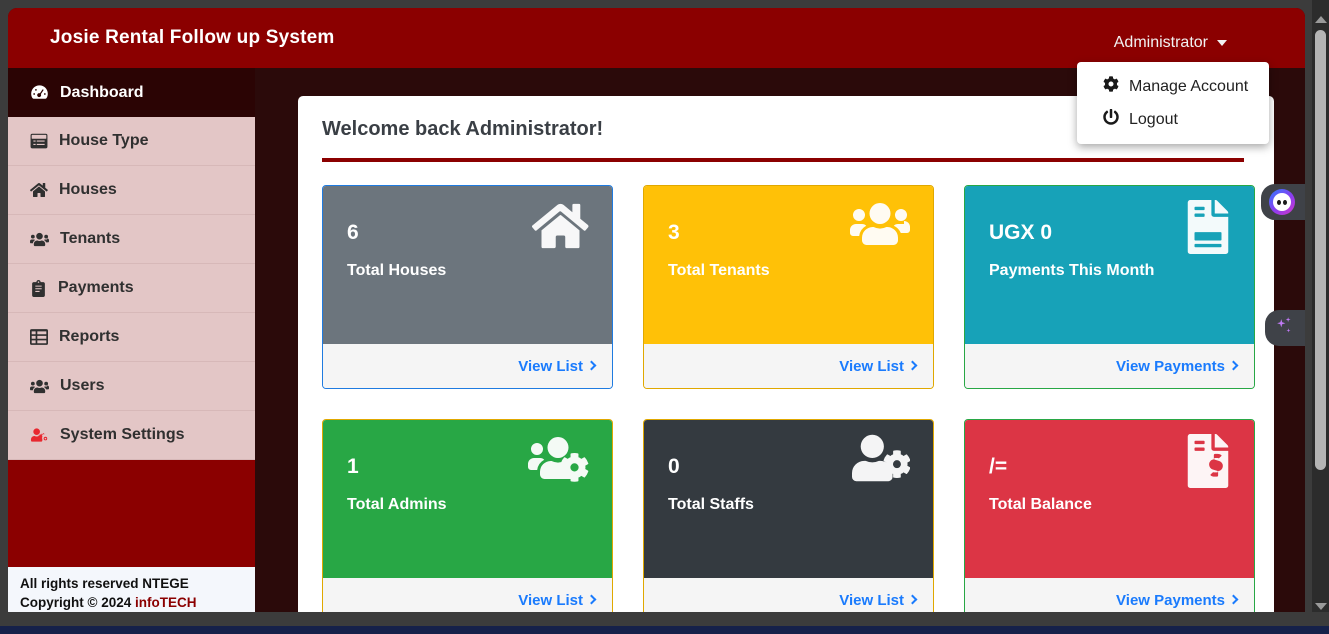  I want to click on file-invoice-icon, so click(1208, 229).